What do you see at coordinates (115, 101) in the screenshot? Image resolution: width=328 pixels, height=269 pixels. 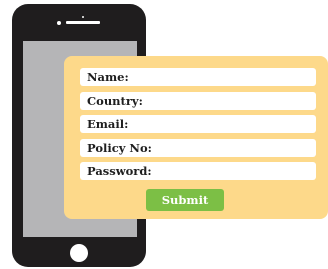 I see `country-field-label: Country:` at bounding box center [115, 101].